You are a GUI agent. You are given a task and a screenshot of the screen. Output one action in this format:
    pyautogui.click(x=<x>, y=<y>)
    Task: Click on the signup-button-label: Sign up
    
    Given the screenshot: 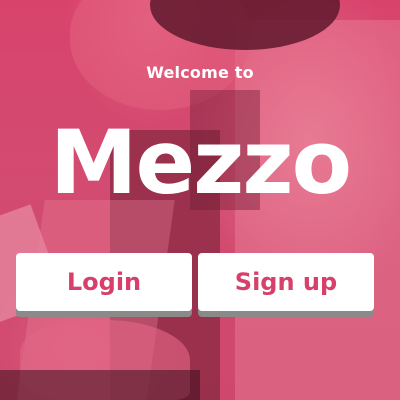 What is the action you would take?
    pyautogui.click(x=286, y=282)
    